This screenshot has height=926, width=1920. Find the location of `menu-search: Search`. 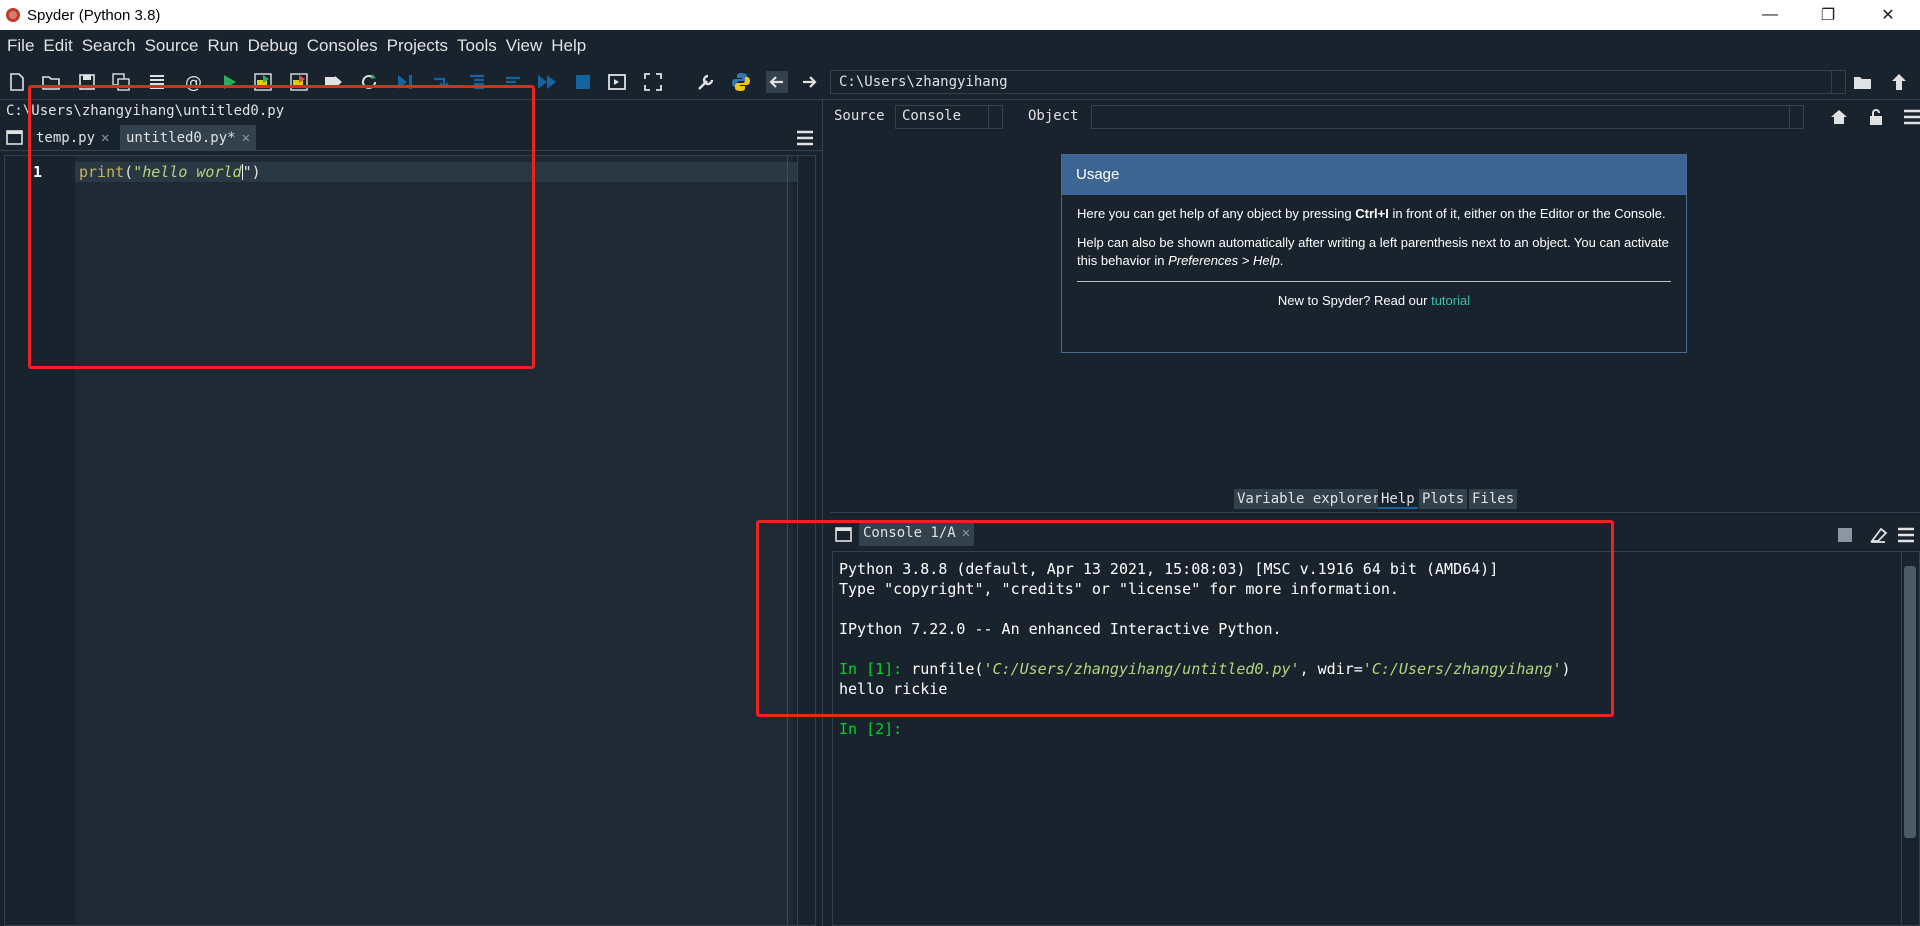

menu-search: Search is located at coordinates (109, 46).